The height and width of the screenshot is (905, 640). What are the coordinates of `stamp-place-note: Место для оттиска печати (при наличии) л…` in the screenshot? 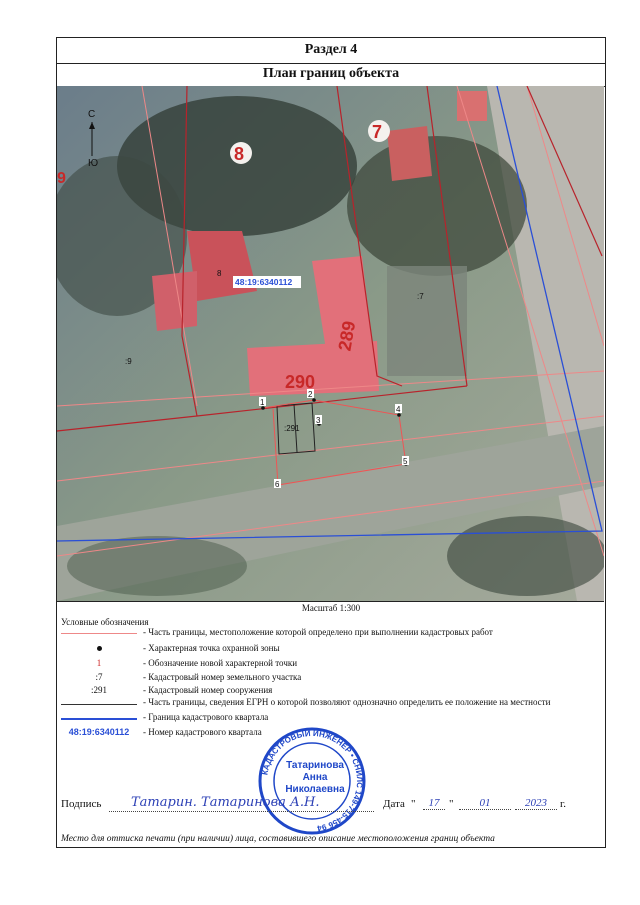 It's located at (278, 839).